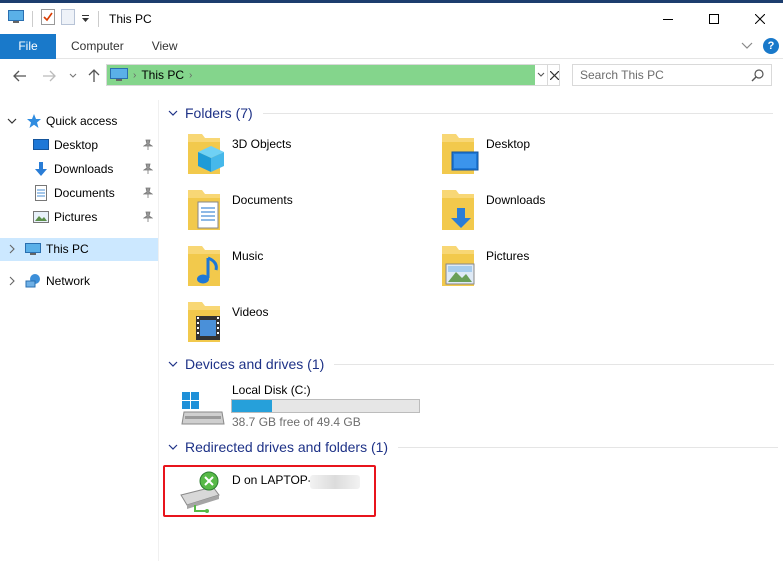  Describe the element at coordinates (41, 193) in the screenshot. I see `document-icon` at that location.